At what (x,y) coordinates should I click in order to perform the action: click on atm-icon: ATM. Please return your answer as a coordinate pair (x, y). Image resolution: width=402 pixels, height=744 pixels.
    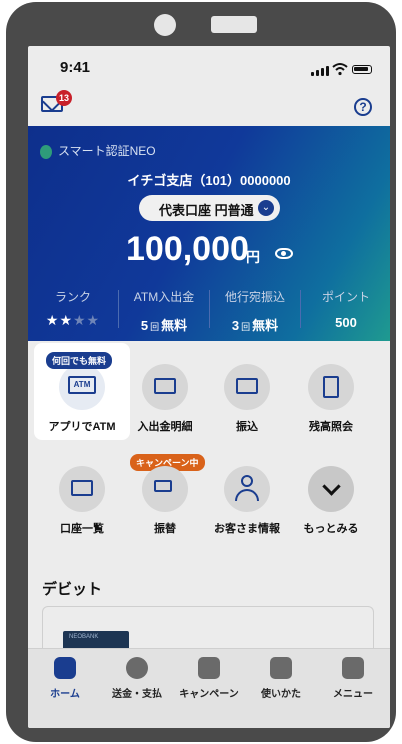
    Looking at the image, I should click on (82, 387).